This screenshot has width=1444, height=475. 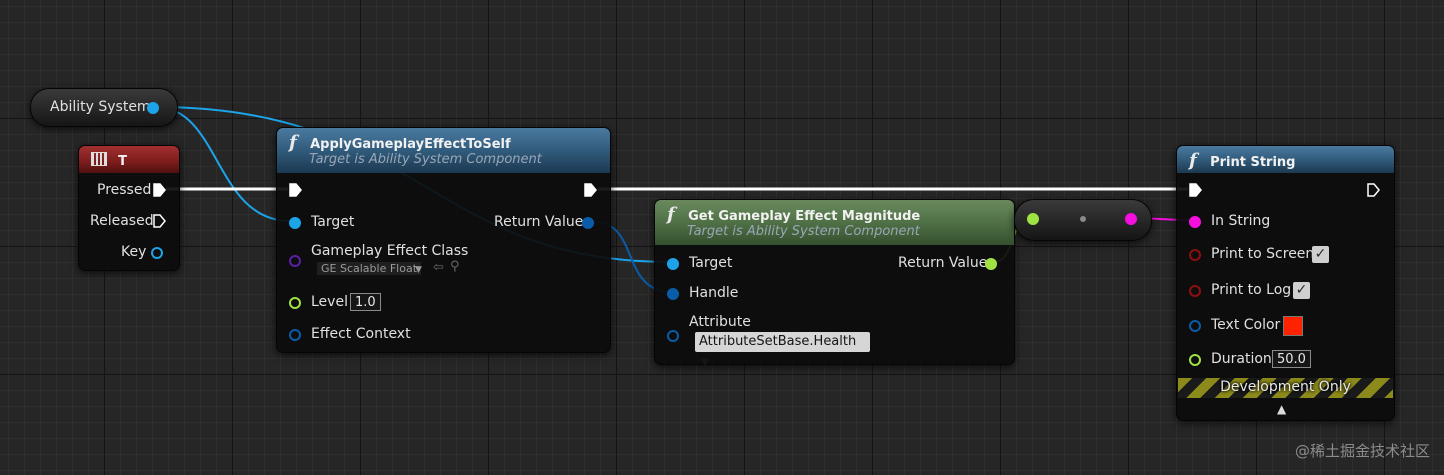 I want to click on magnitude-target-pin, so click(x=673, y=264).